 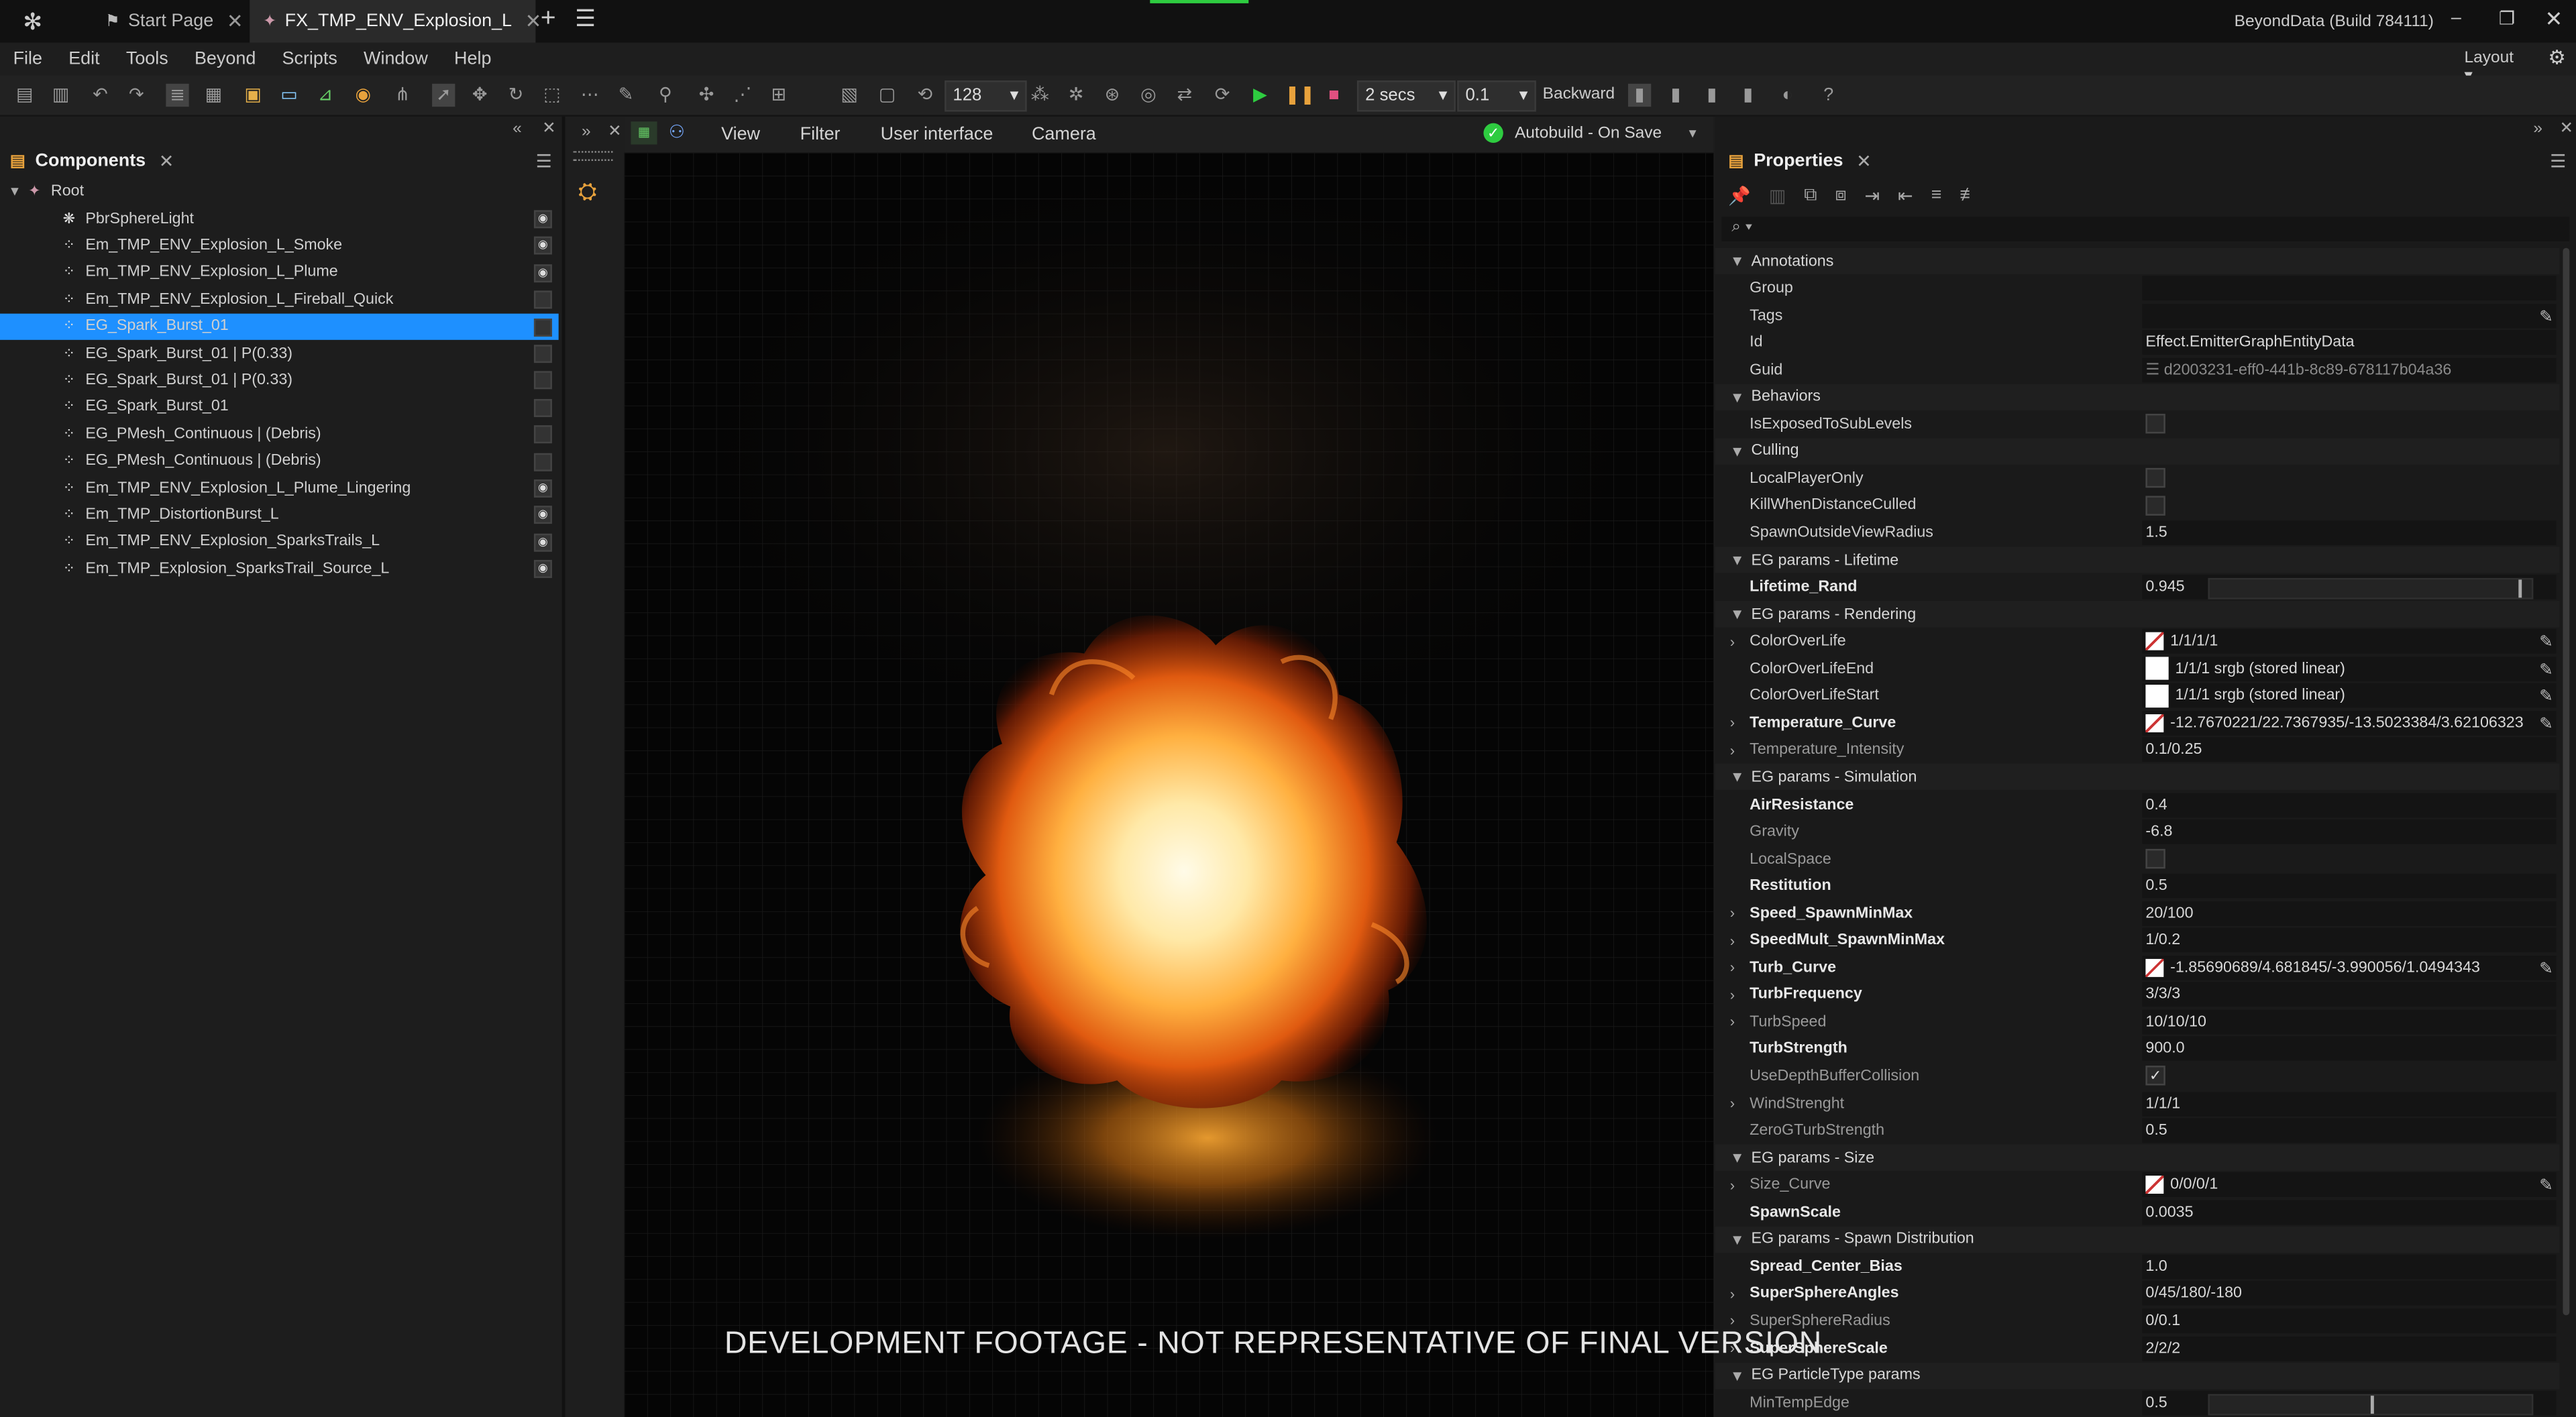 I want to click on tree-item: ⁘ EG_Spark_Burst_01, so click(x=279, y=326).